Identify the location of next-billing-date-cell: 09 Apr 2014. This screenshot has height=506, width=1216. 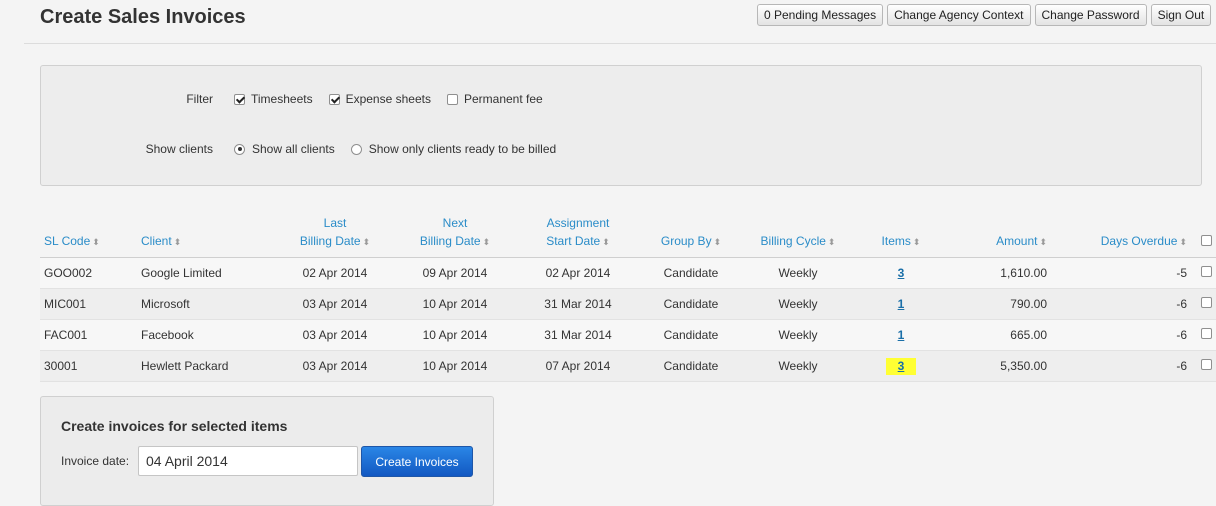
(455, 273).